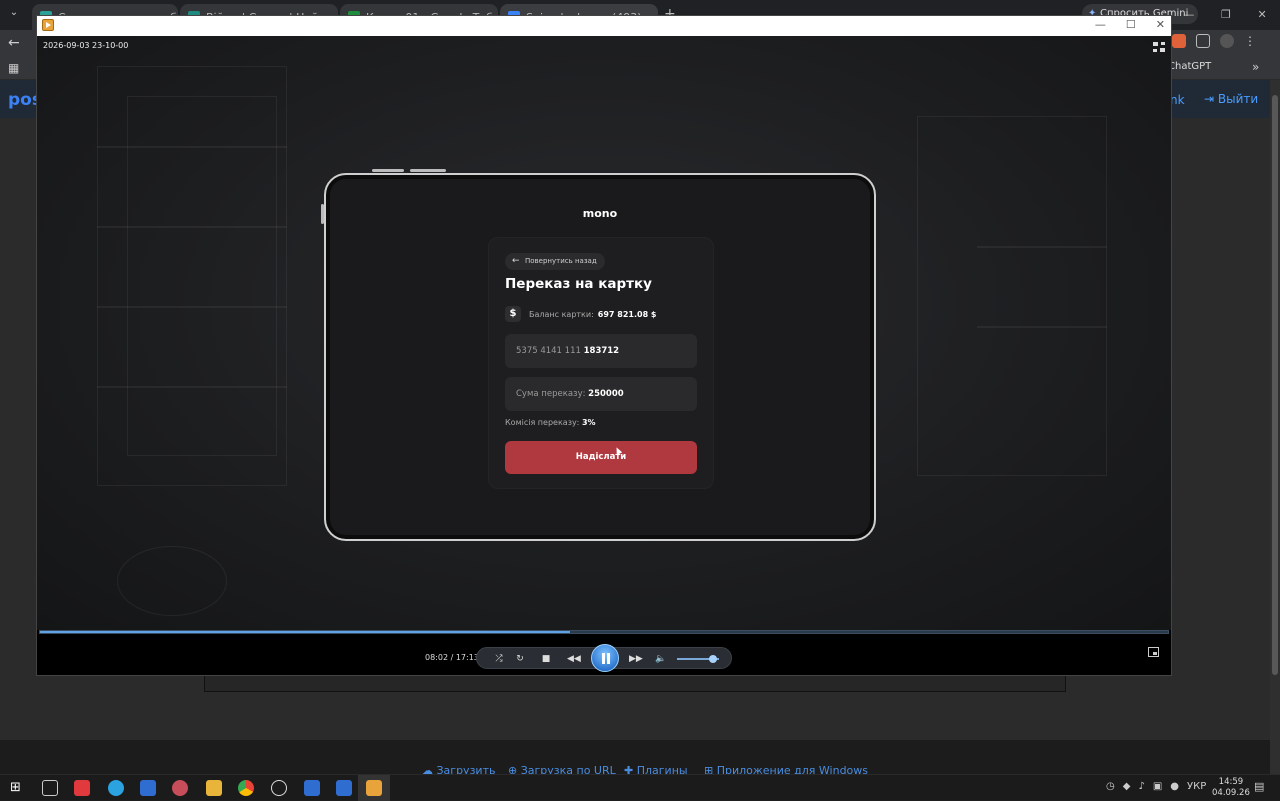 The height and width of the screenshot is (801, 1280). I want to click on media-player-icon, so click(374, 788).